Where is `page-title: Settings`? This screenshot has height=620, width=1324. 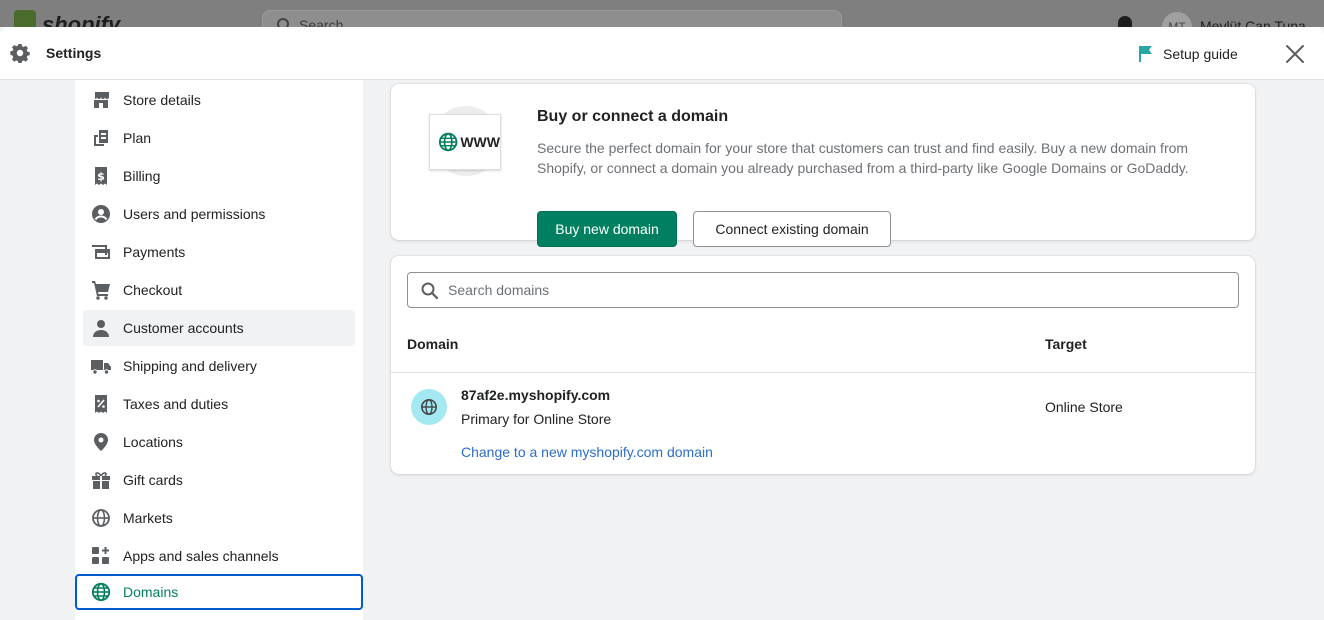
page-title: Settings is located at coordinates (74, 53).